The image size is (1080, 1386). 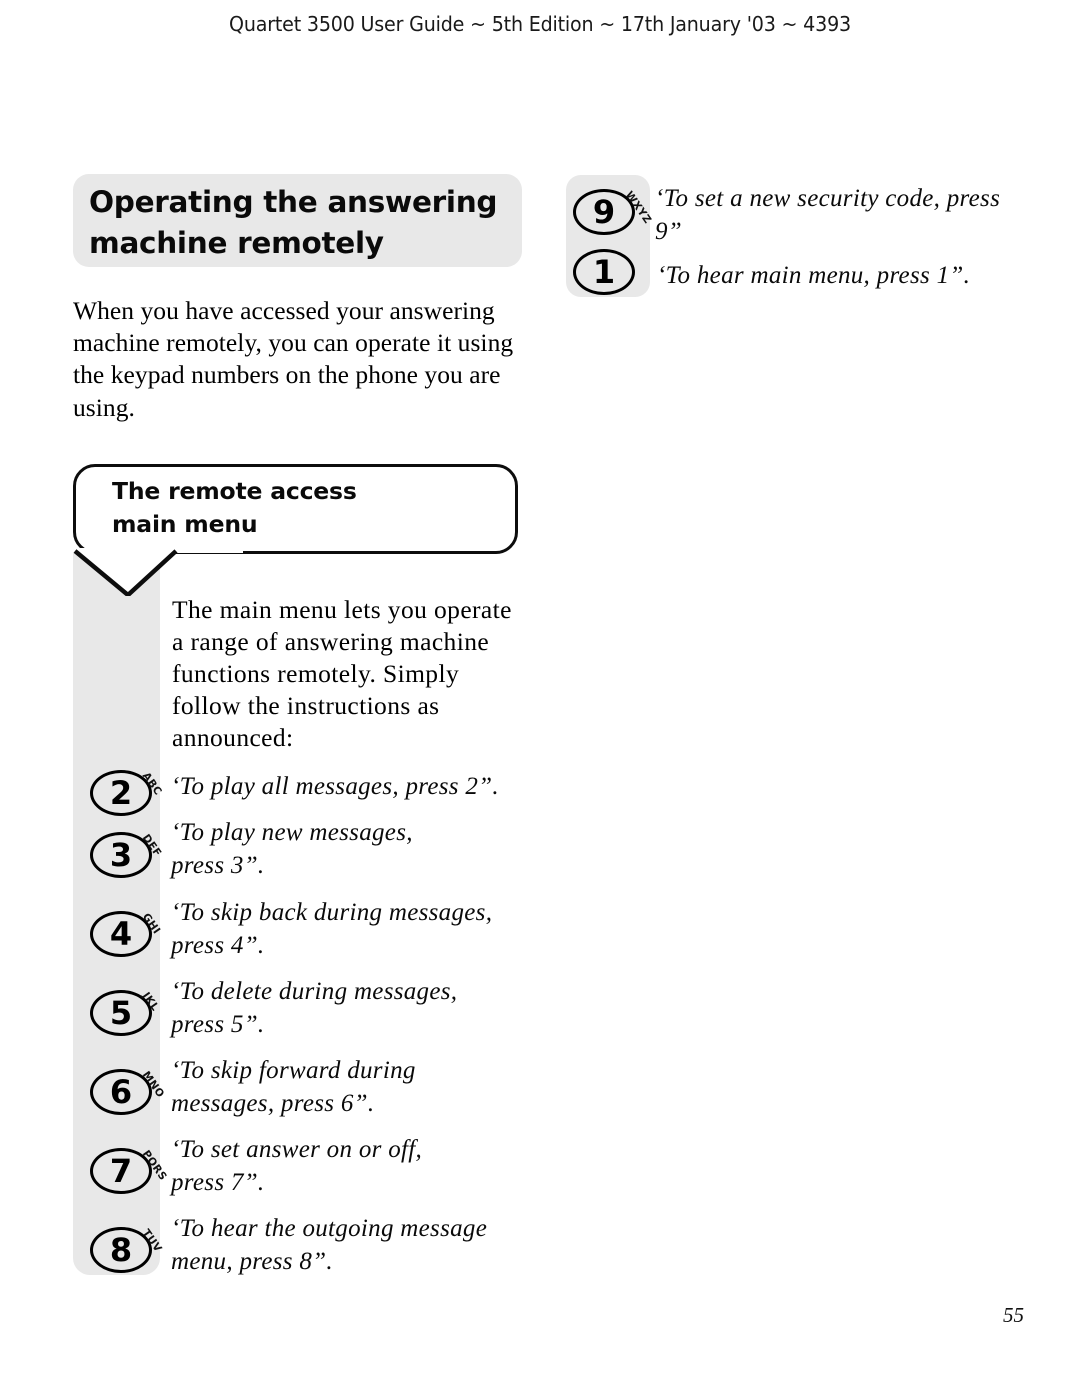 What do you see at coordinates (297, 1166) in the screenshot?
I see `instruction-text-7: ‘To set answer on or off, press 7”.` at bounding box center [297, 1166].